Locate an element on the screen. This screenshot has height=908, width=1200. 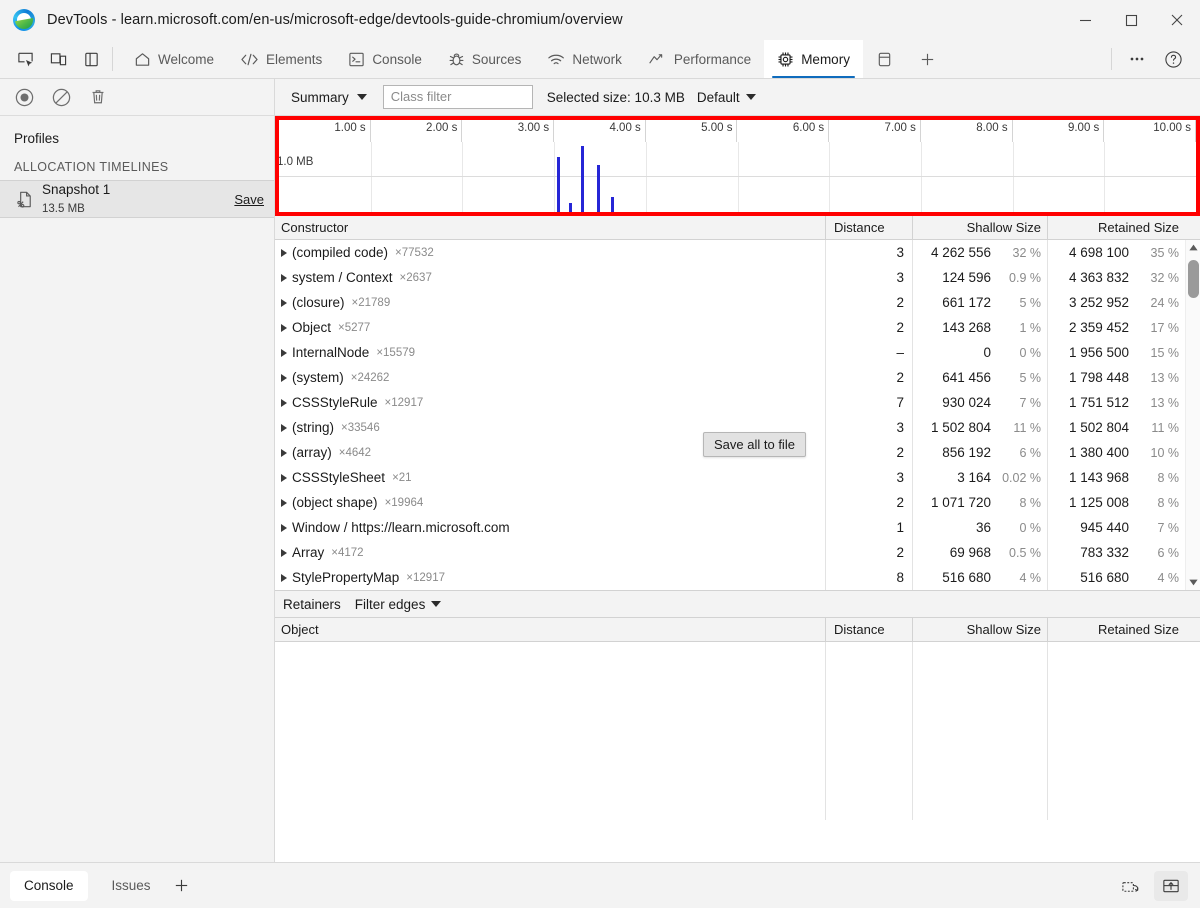
cell-distance: 3 is located at coordinates (869, 477).